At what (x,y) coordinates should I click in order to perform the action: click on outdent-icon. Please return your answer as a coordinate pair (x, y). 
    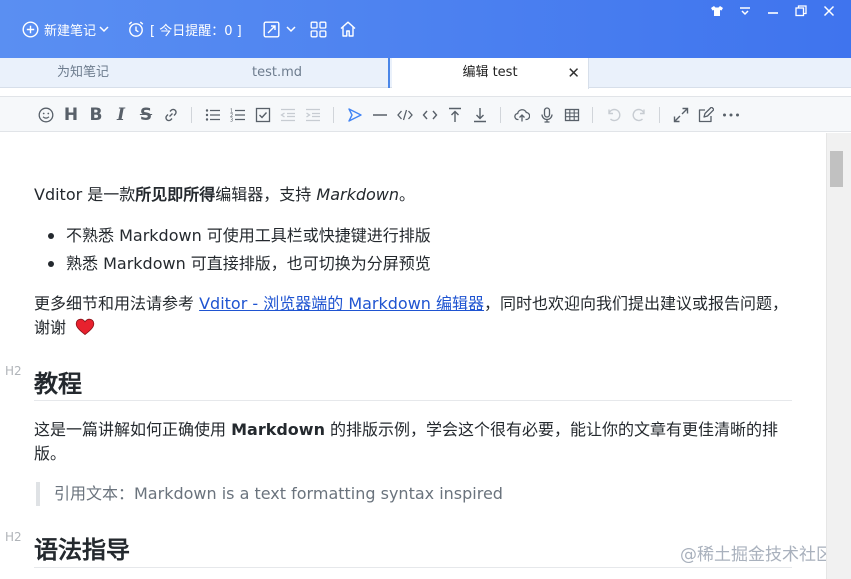
    Looking at the image, I should click on (288, 115).